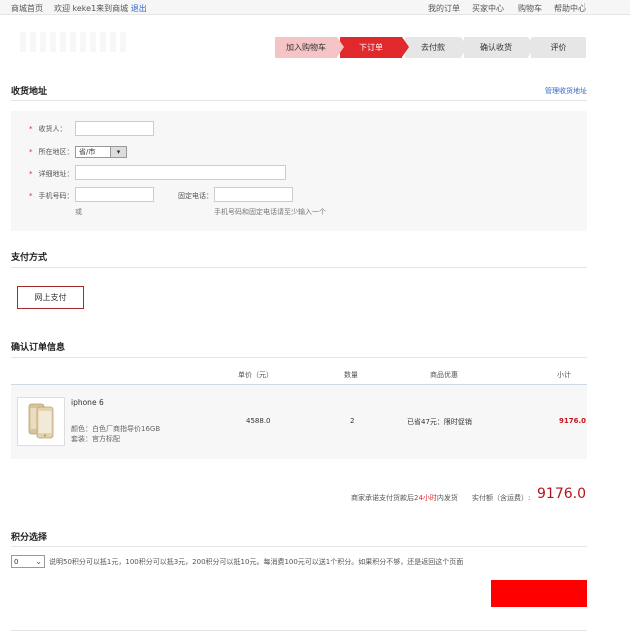 Image resolution: width=630 pixels, height=636 pixels. I want to click on step-place-order-label: 下订单, so click(371, 47).